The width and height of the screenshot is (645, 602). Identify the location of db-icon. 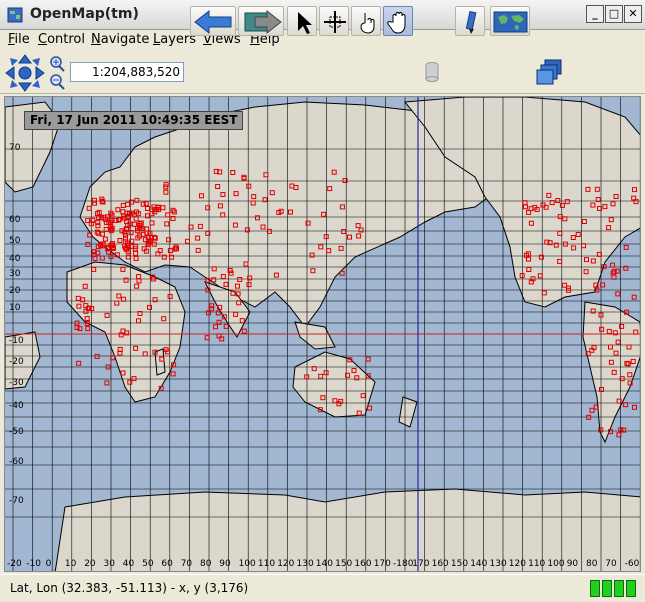
(432, 72).